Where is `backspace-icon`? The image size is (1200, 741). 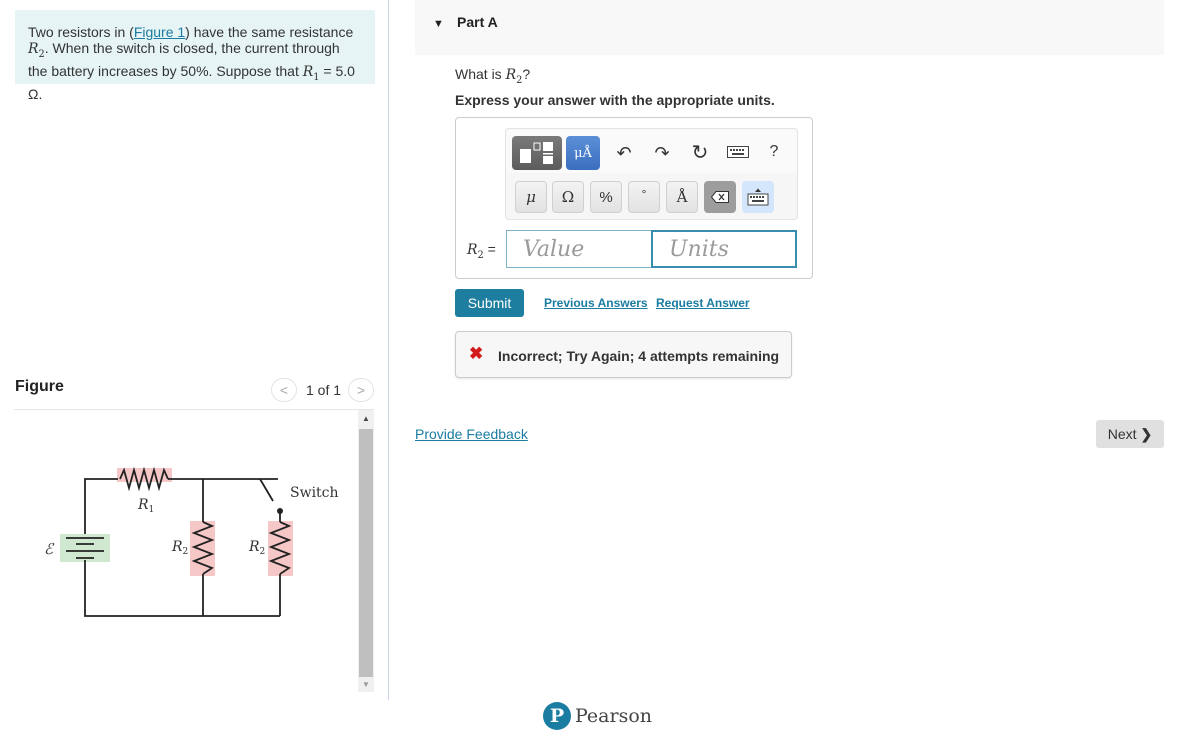
backspace-icon is located at coordinates (720, 197).